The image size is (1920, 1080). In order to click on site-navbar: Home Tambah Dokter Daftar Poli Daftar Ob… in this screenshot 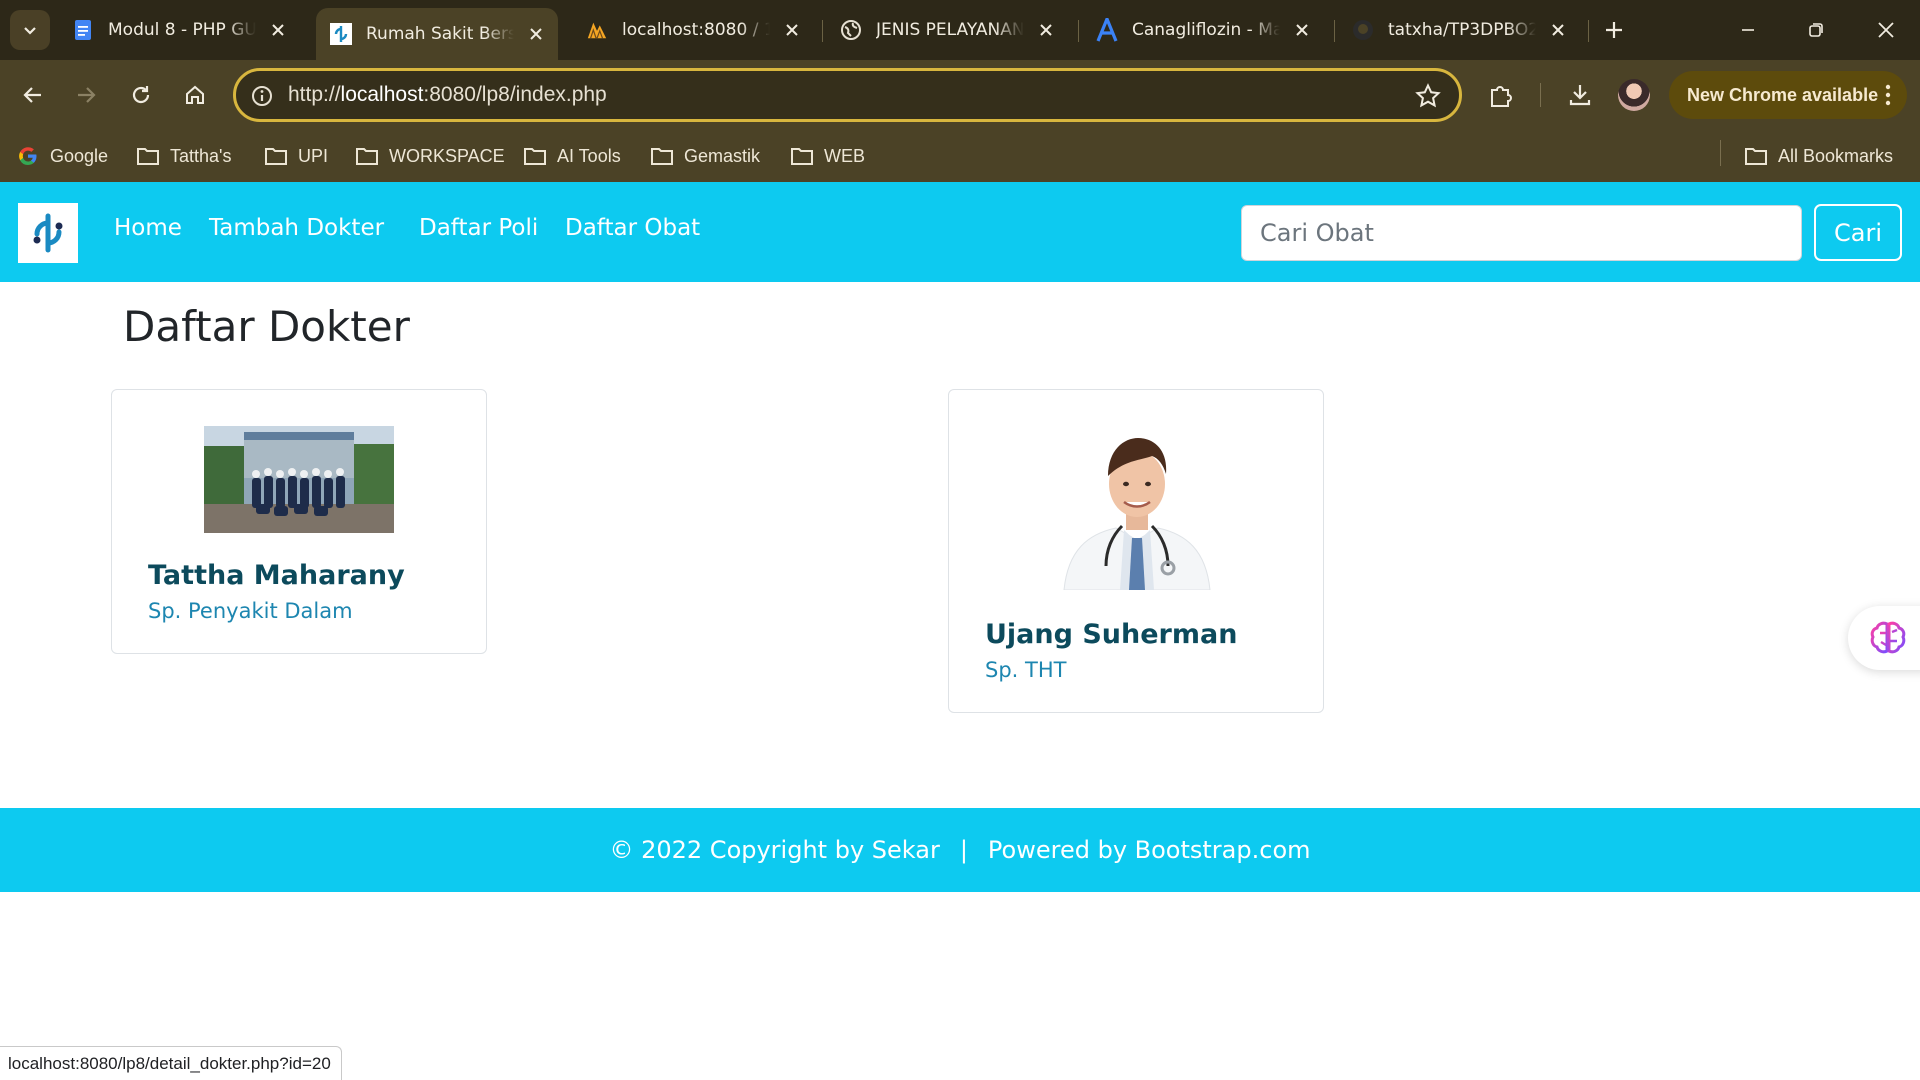, I will do `click(960, 232)`.